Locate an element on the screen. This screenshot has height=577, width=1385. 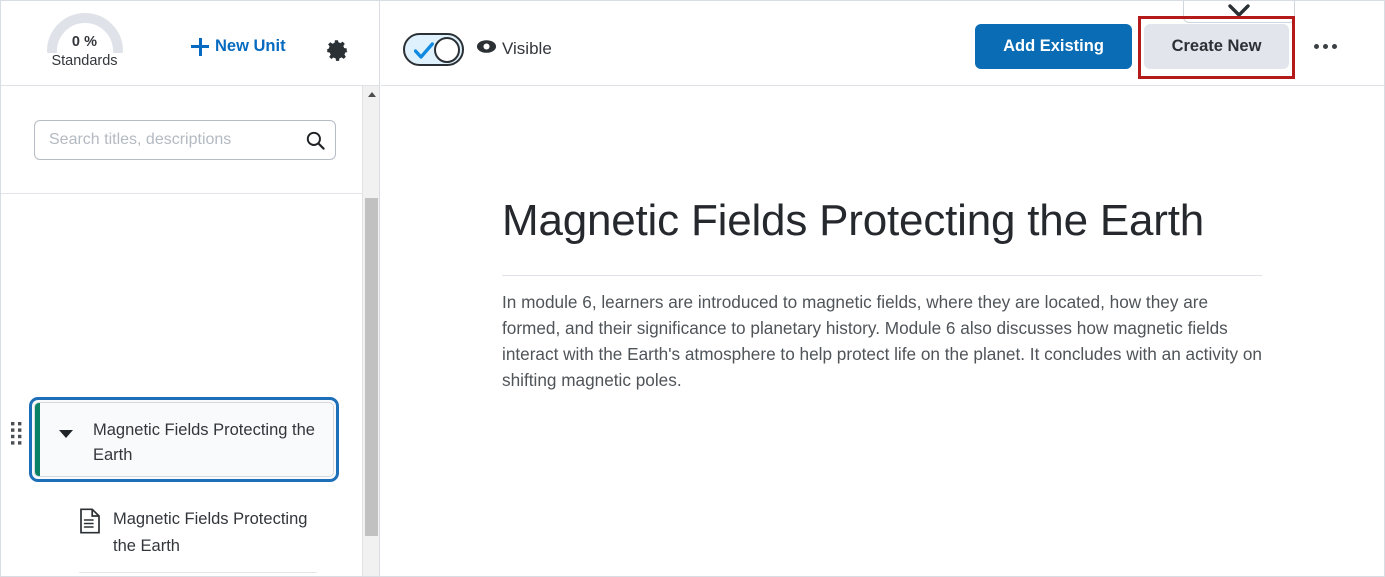
chevron-down-icon is located at coordinates (1239, 10).